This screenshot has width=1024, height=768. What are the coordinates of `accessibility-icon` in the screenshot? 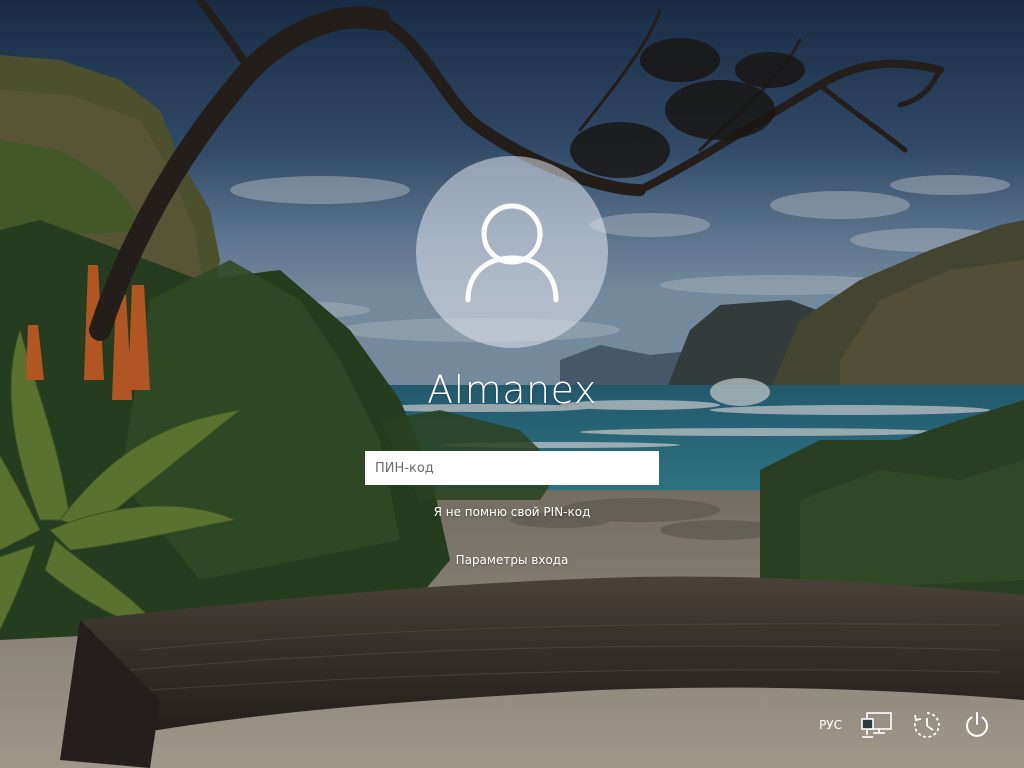 It's located at (927, 725).